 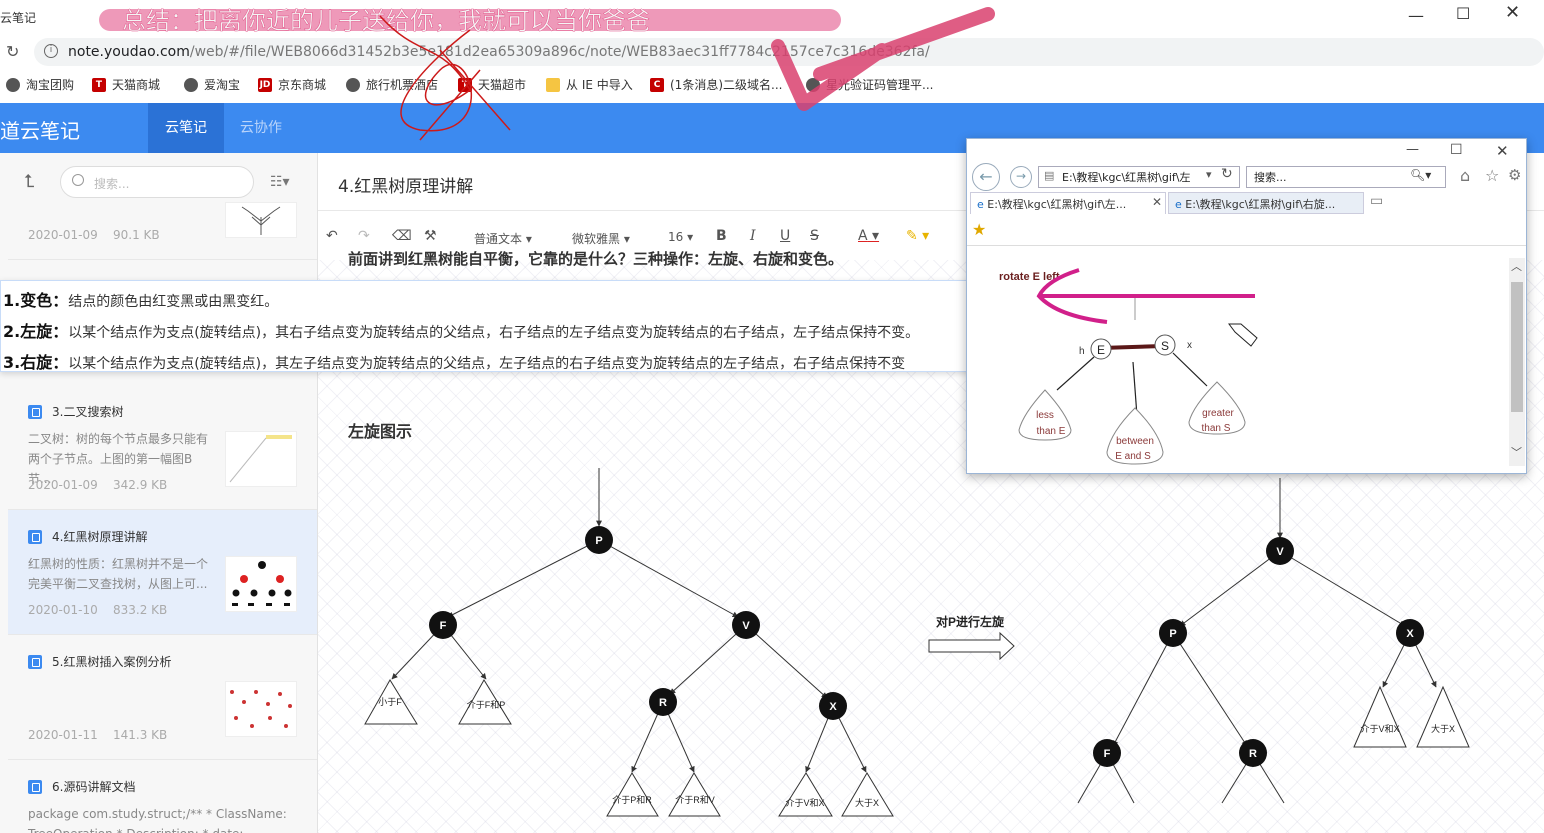 I want to click on edge-label: x, so click(x=1189, y=345).